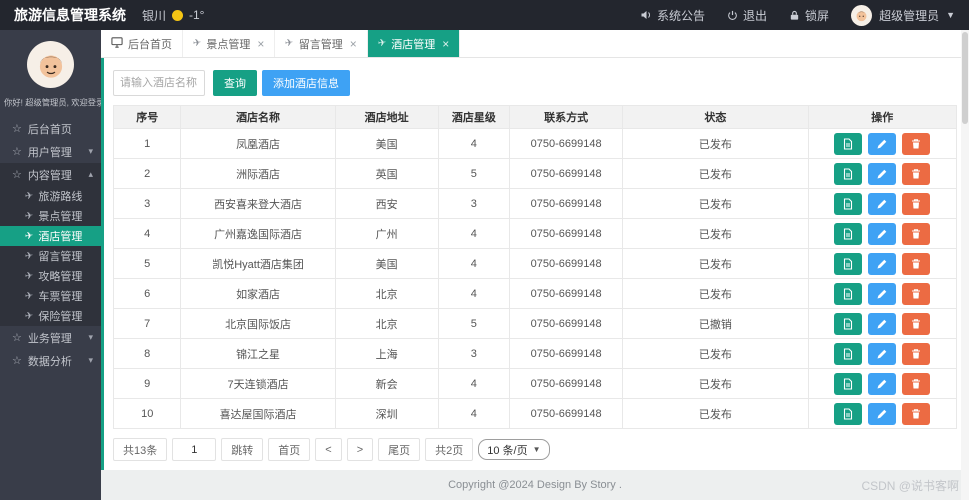  What do you see at coordinates (715, 383) in the screenshot?
I see `status-cell: 已发布` at bounding box center [715, 383].